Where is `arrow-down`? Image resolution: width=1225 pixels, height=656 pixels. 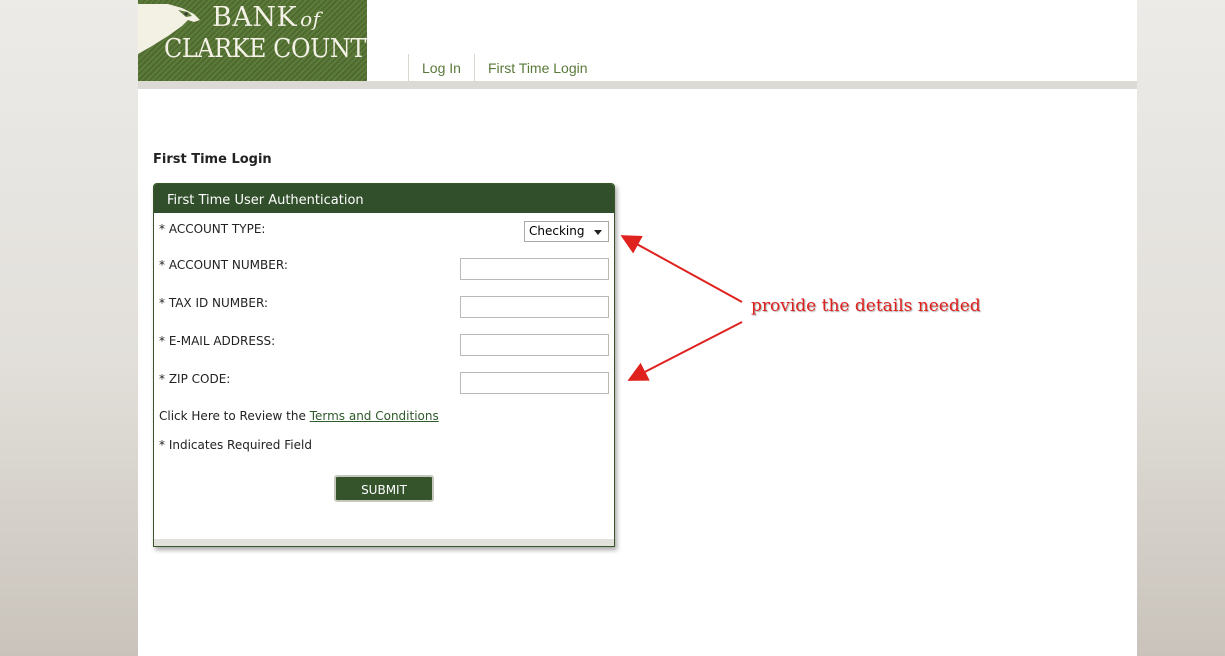 arrow-down is located at coordinates (685, 351).